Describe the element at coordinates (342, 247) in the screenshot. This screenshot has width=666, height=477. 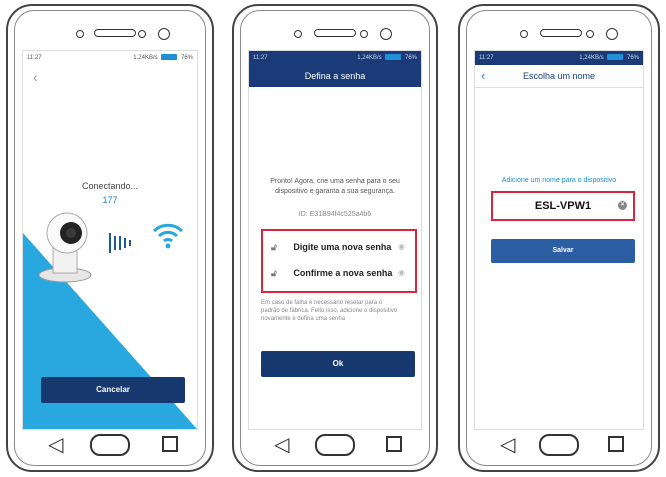
I see `new-password-placeholder: Digite uma nova senha` at that location.